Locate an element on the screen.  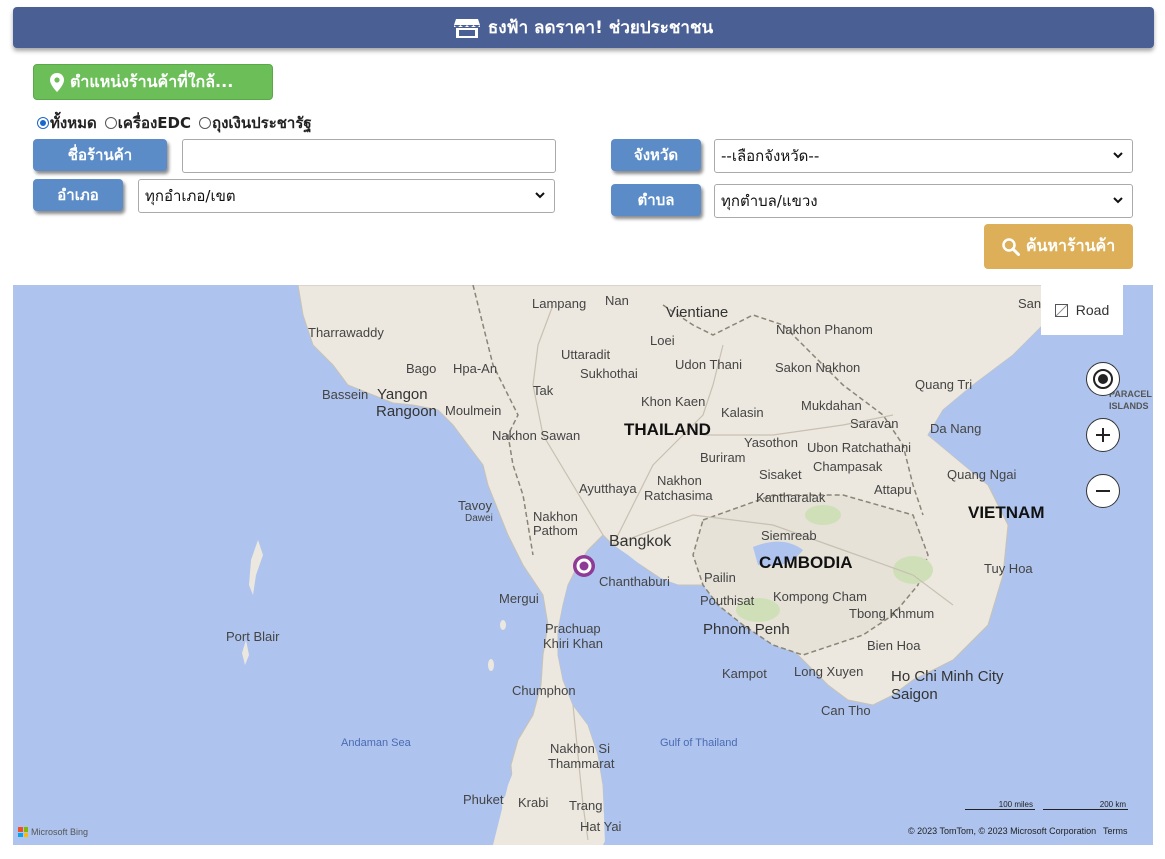
radio-edc: เครื่องEDC is located at coordinates (147, 123).